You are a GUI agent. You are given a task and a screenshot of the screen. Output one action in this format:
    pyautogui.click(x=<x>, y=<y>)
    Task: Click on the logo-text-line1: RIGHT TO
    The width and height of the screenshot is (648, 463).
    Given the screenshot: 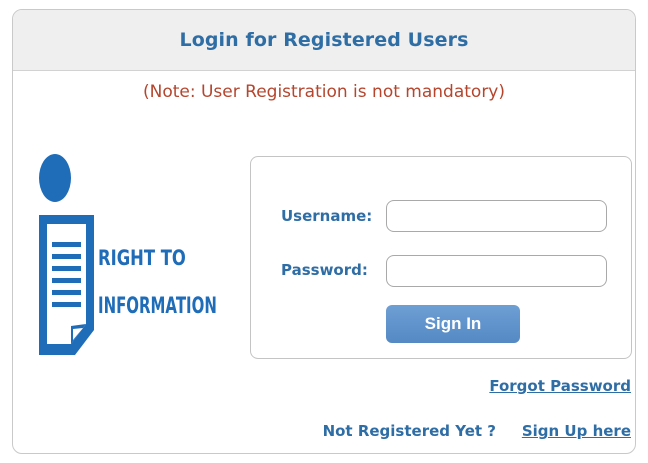 What is the action you would take?
    pyautogui.click(x=142, y=258)
    